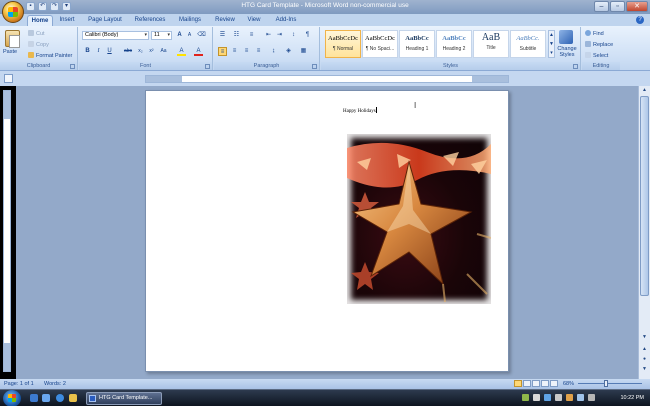 This screenshot has height=406, width=650. I want to click on save-icon: ▪, so click(30, 6).